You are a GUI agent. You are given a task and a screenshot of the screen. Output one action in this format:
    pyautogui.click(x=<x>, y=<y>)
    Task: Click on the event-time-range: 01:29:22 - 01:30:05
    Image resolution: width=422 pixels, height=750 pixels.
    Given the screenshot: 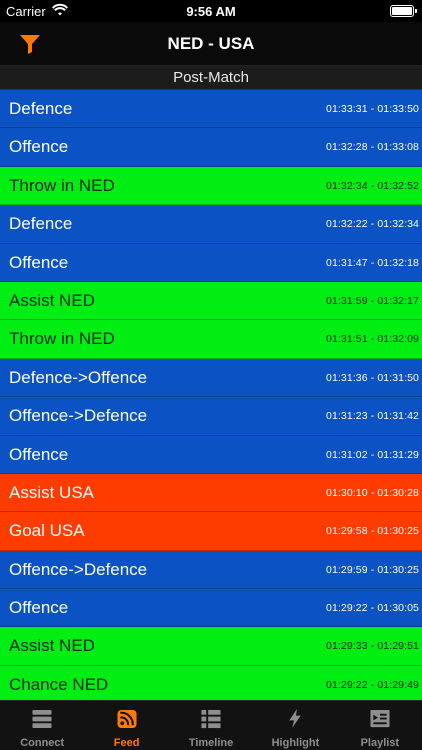 What is the action you would take?
    pyautogui.click(x=372, y=608)
    